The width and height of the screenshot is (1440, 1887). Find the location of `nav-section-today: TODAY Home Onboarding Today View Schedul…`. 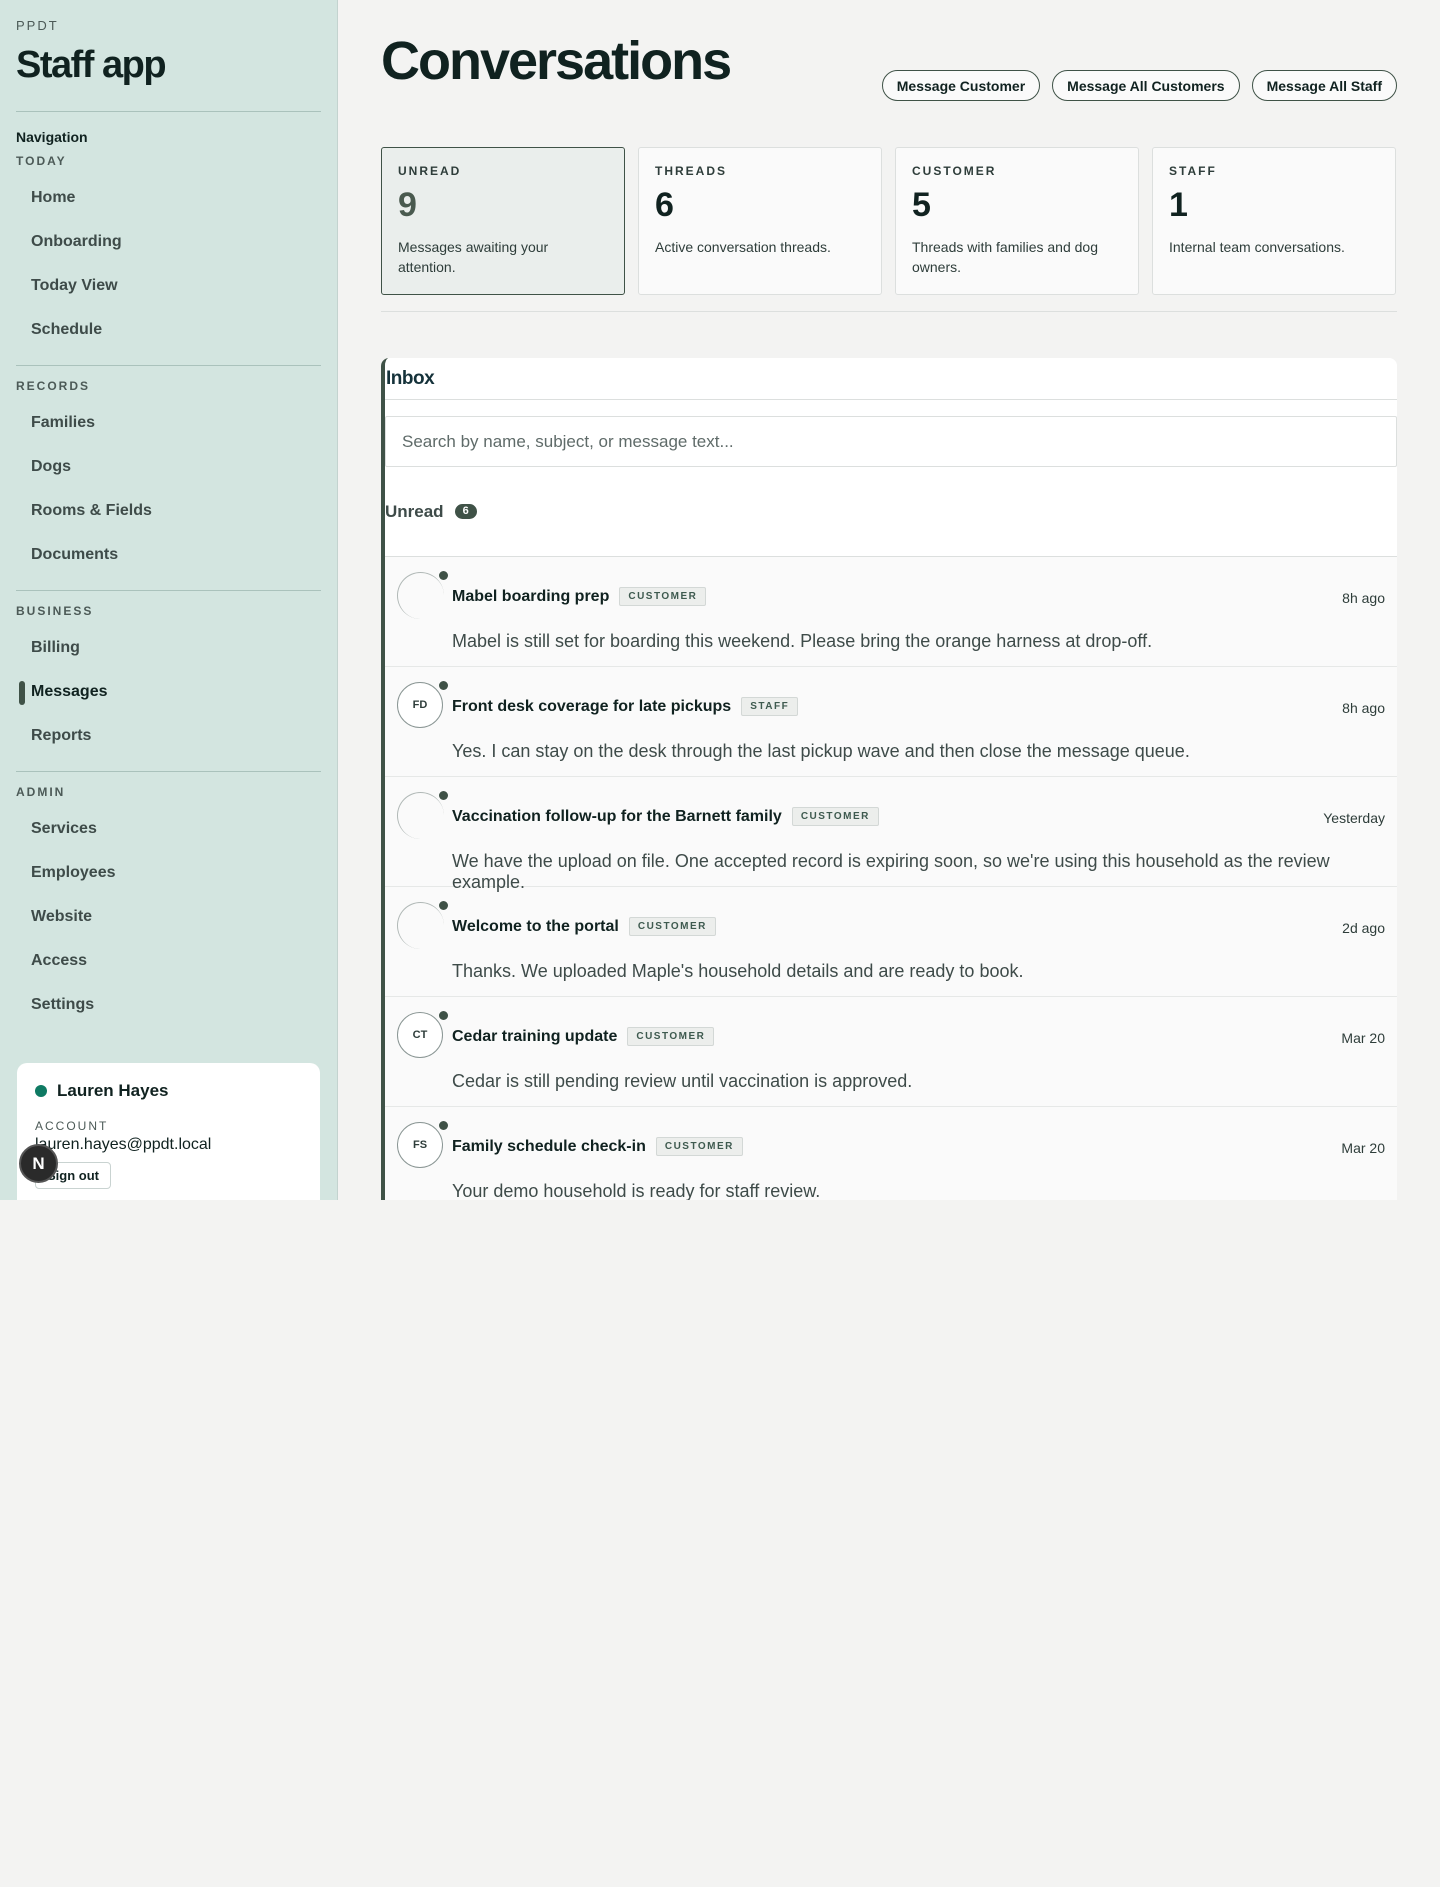

nav-section-today: TODAY Home Onboarding Today View Schedul… is located at coordinates (168, 253).